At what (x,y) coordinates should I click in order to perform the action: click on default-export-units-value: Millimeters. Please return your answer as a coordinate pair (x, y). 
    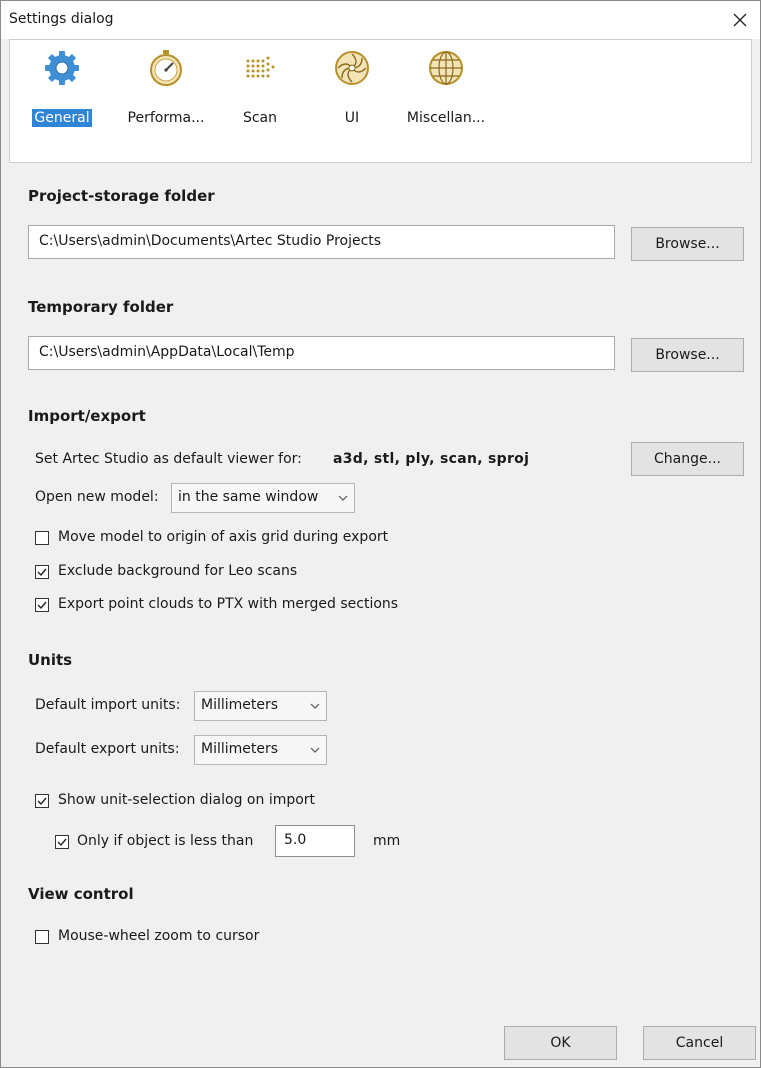
    Looking at the image, I should click on (240, 749).